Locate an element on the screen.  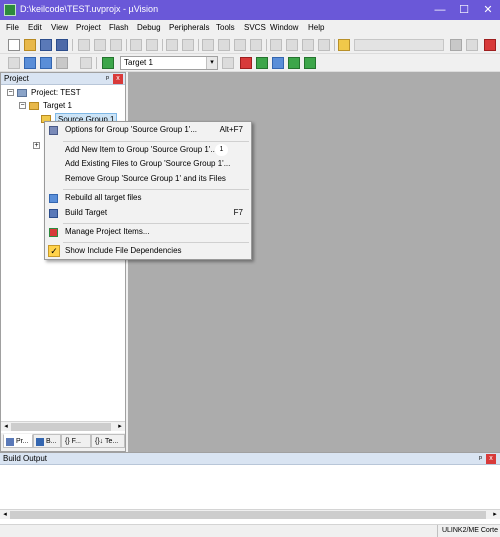
navigate-back-icon is located at coordinates (172, 45).